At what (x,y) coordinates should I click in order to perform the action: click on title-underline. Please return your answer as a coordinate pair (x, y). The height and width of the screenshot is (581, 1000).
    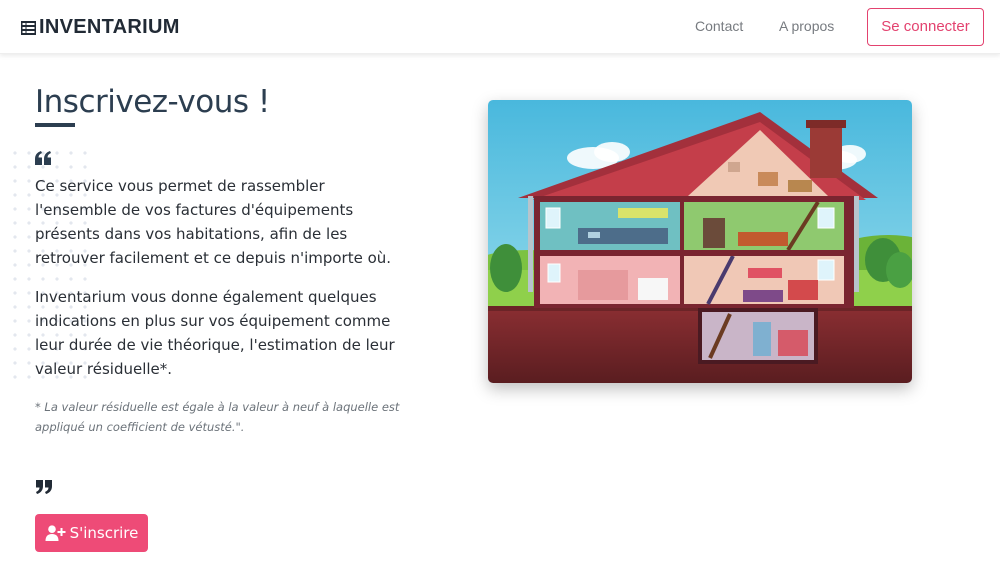
    Looking at the image, I should click on (55, 125).